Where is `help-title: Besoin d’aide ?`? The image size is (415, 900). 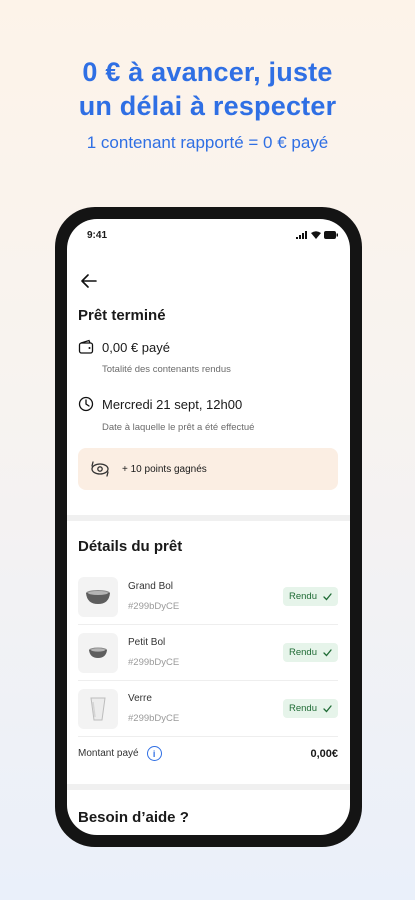
help-title: Besoin d’aide ? is located at coordinates (133, 817).